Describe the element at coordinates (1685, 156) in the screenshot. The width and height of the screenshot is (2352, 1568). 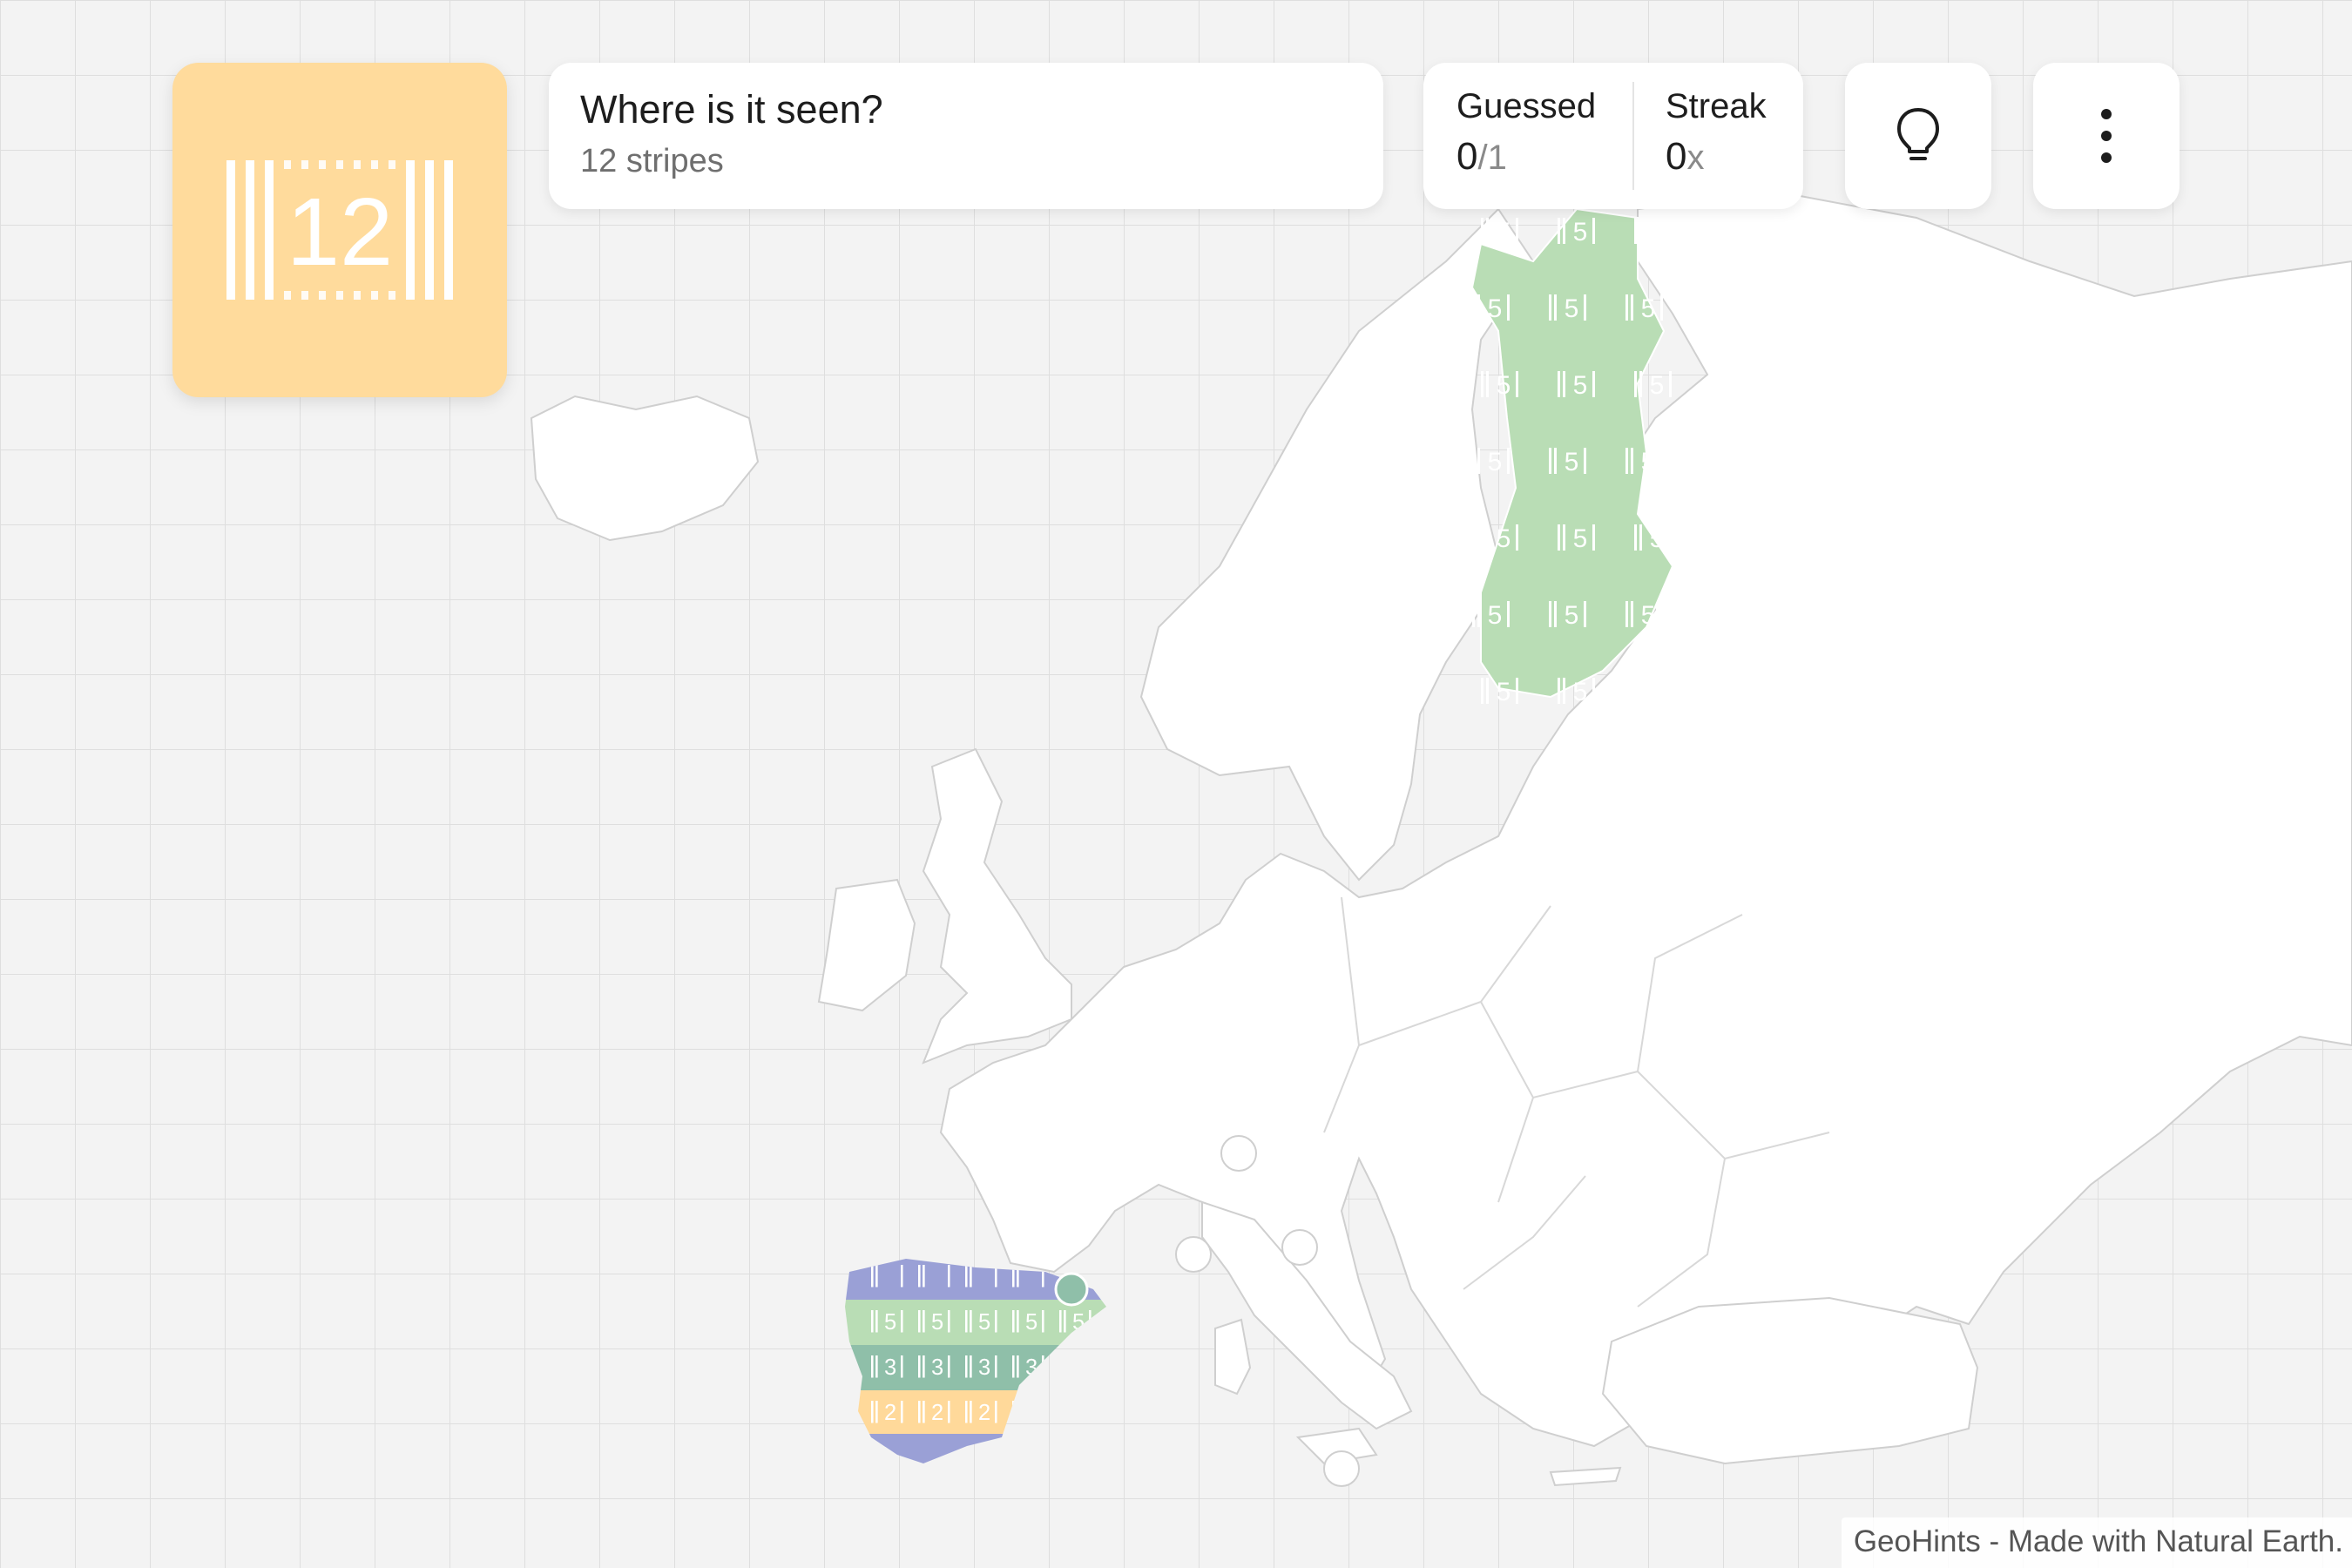
I see `streak-value: 0x` at that location.